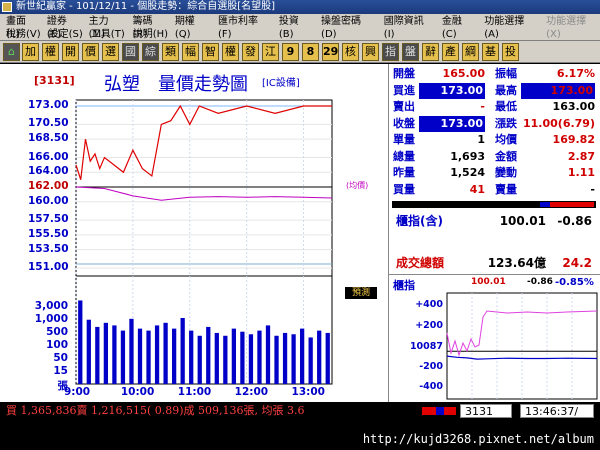 The width and height of the screenshot is (600, 450). What do you see at coordinates (482, 106) in the screenshot?
I see `quote-value: -` at bounding box center [482, 106].